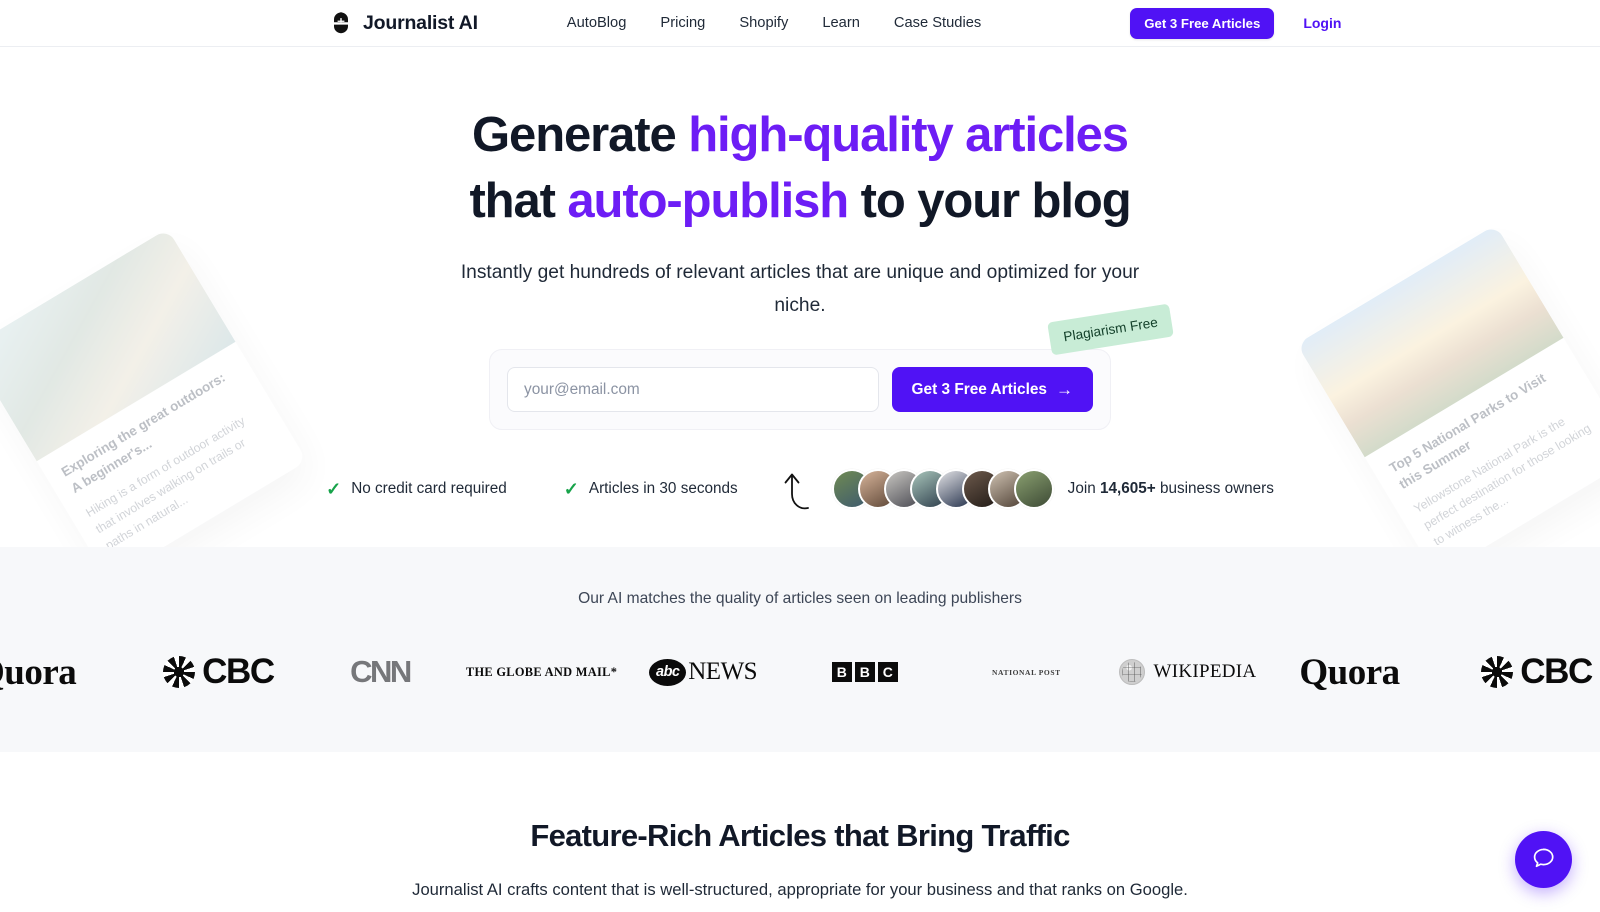 The image size is (1600, 912). I want to click on publisher-logo-cbc-2: CBC, so click(1511, 672).